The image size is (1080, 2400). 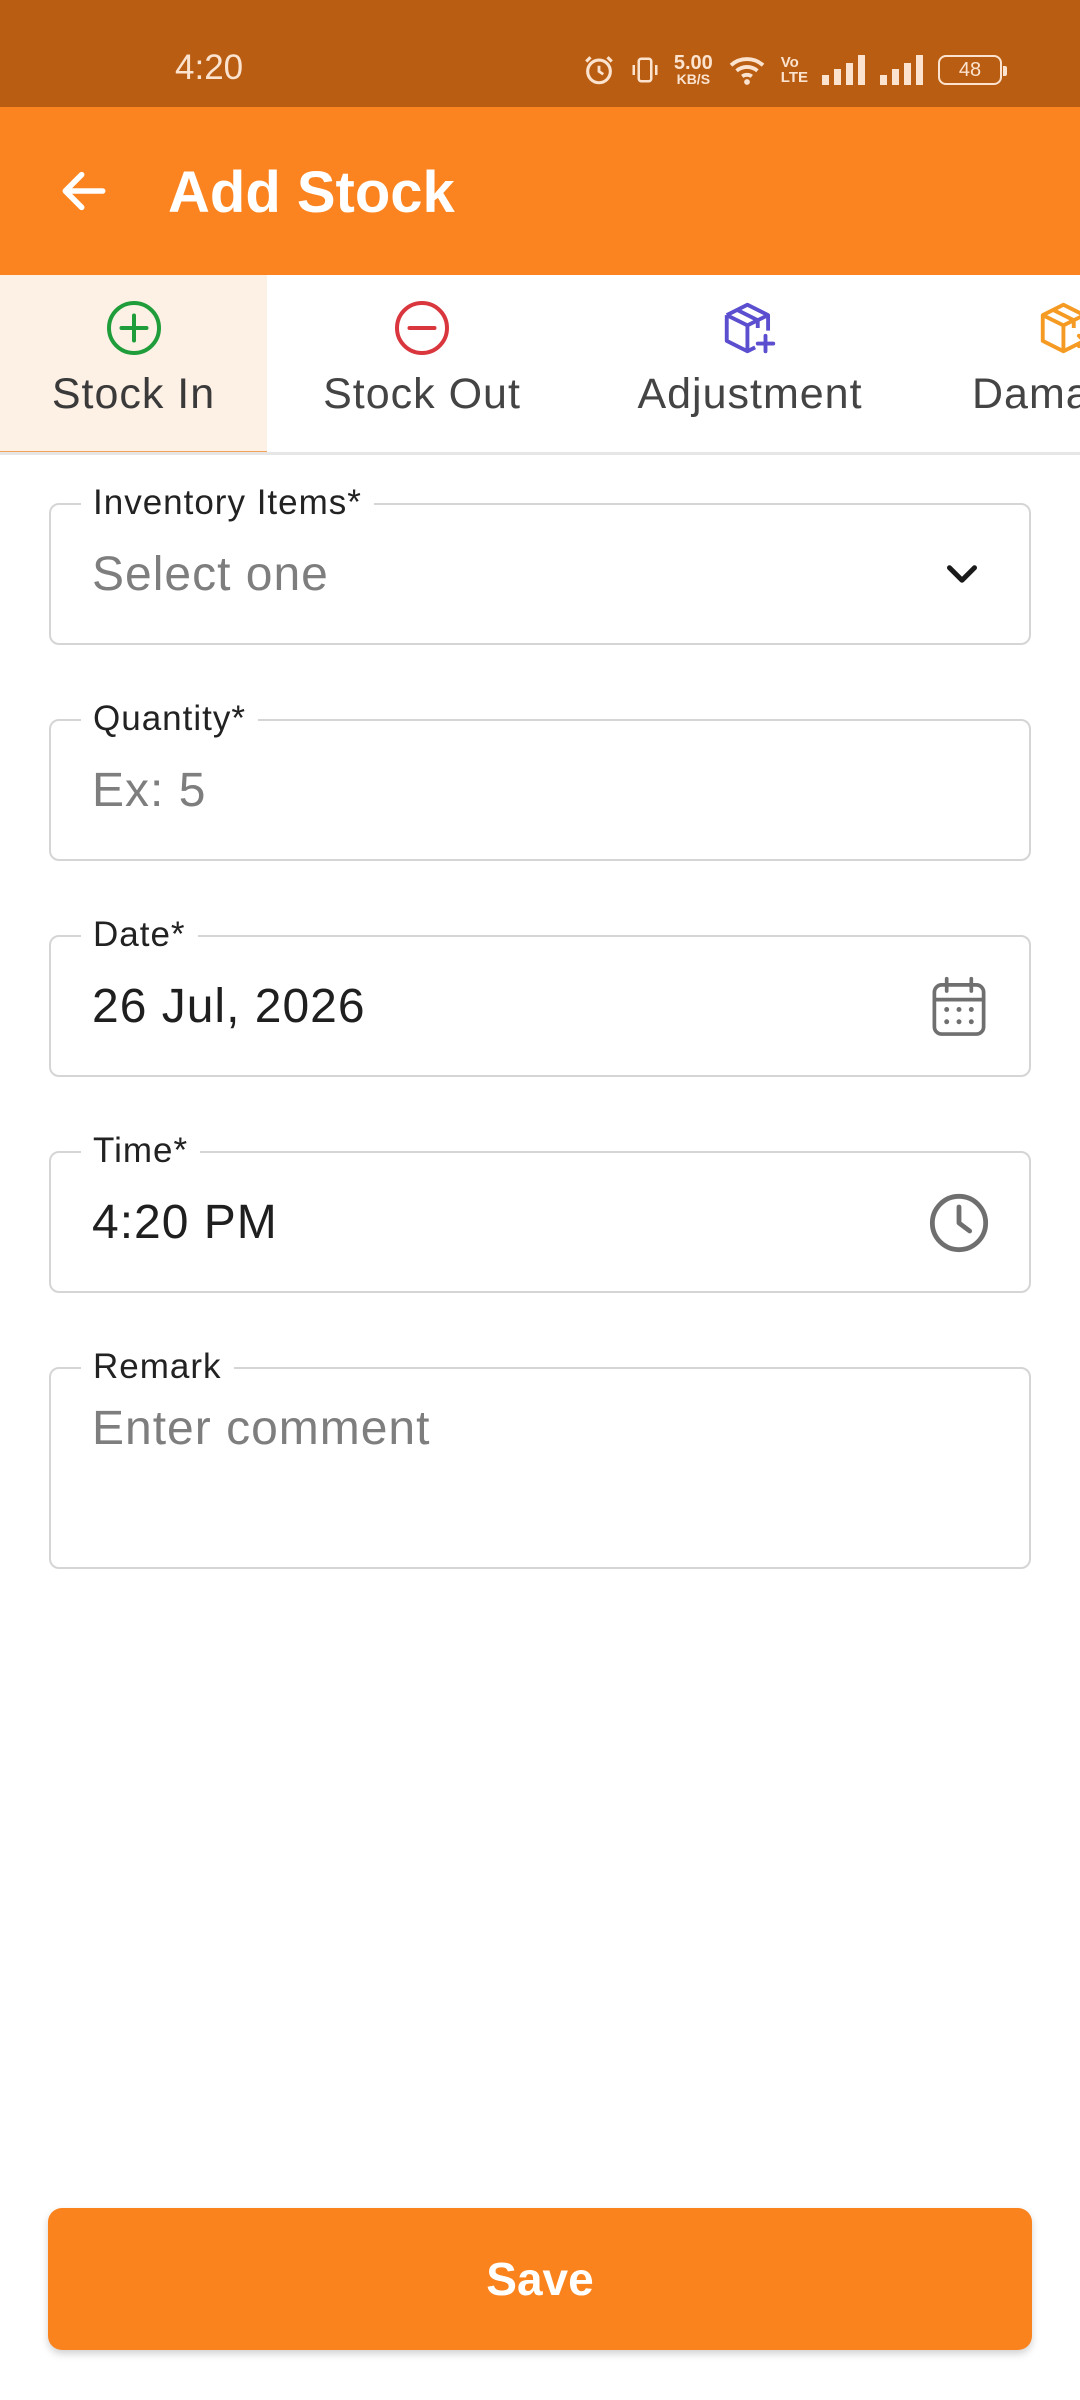 What do you see at coordinates (645, 70) in the screenshot?
I see `vibrate-icon` at bounding box center [645, 70].